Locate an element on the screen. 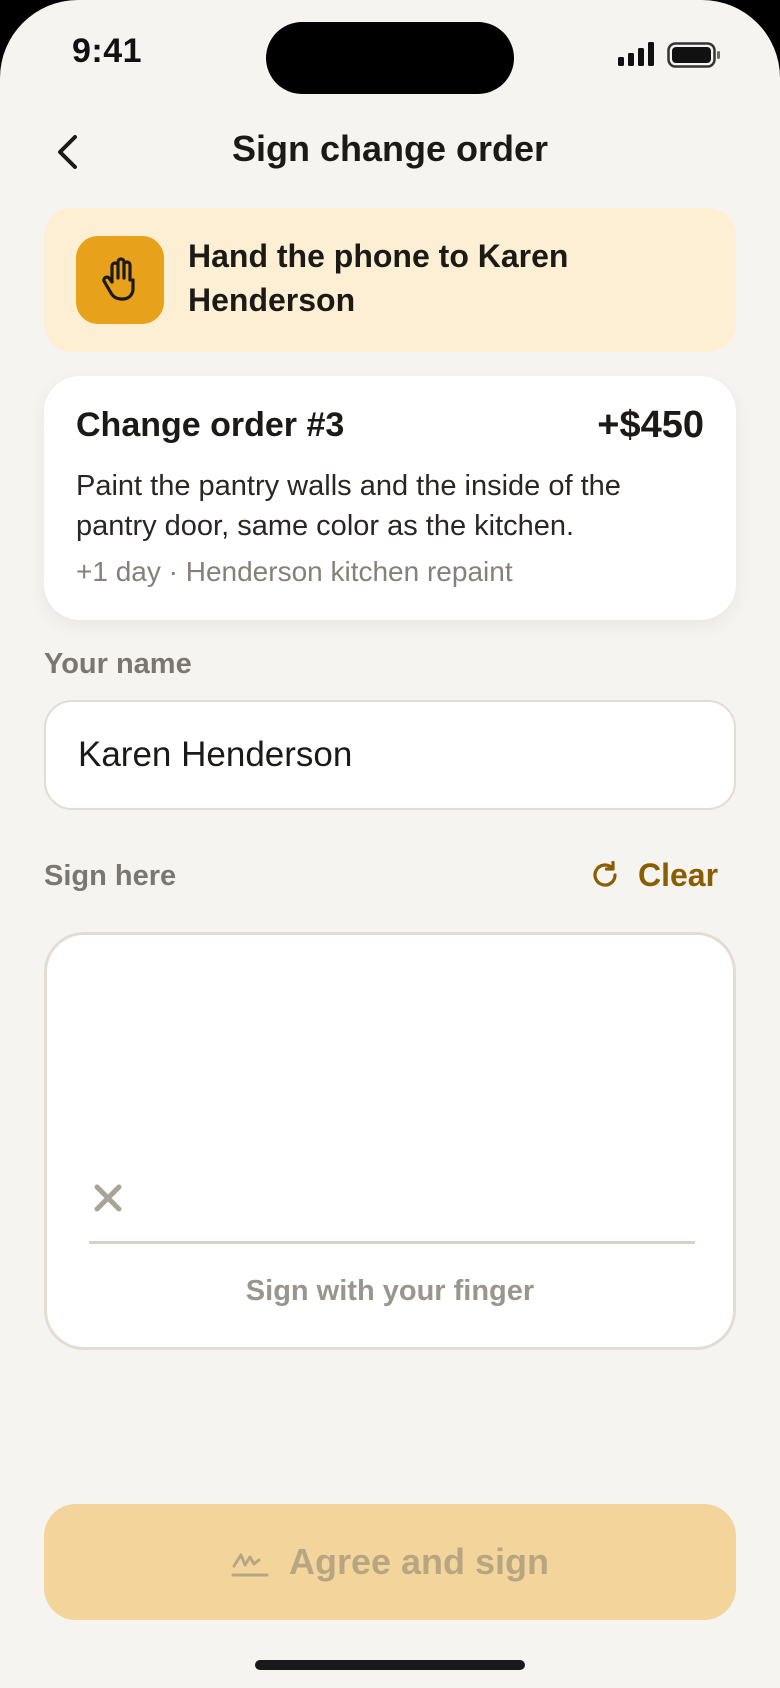  agree-and-sign-button: Agree and sign is located at coordinates (390, 1562).